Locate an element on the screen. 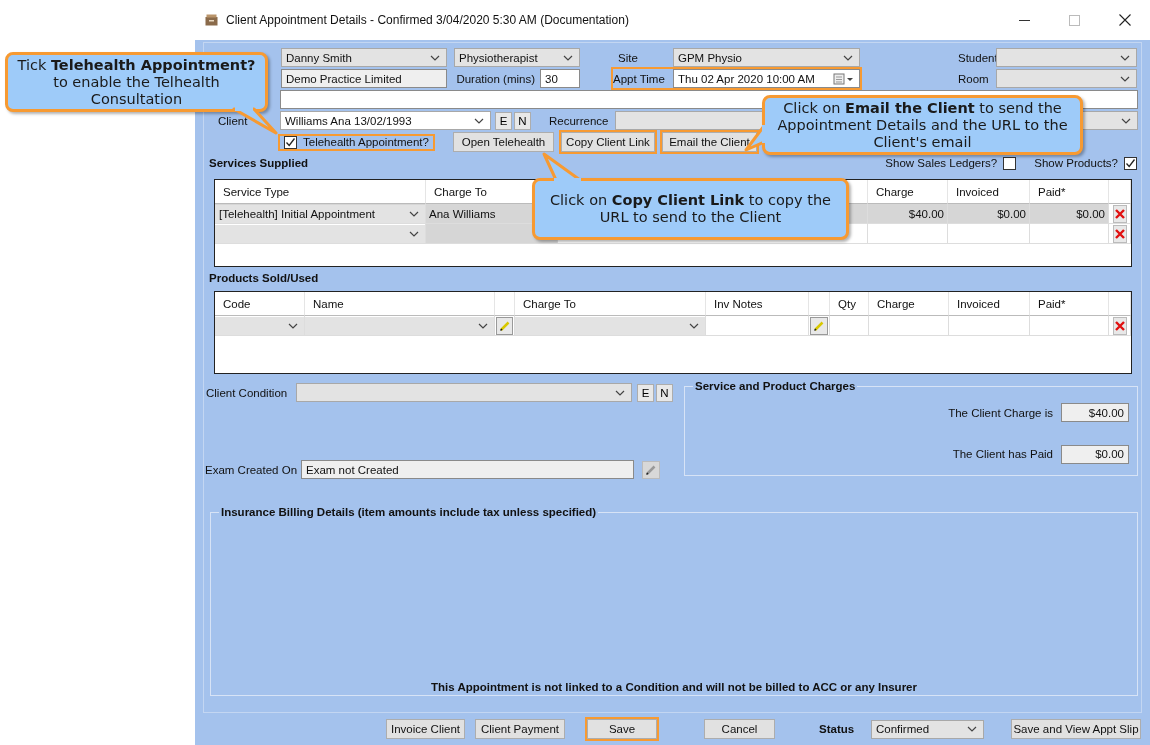  label: Exam Created On is located at coordinates (252, 469).